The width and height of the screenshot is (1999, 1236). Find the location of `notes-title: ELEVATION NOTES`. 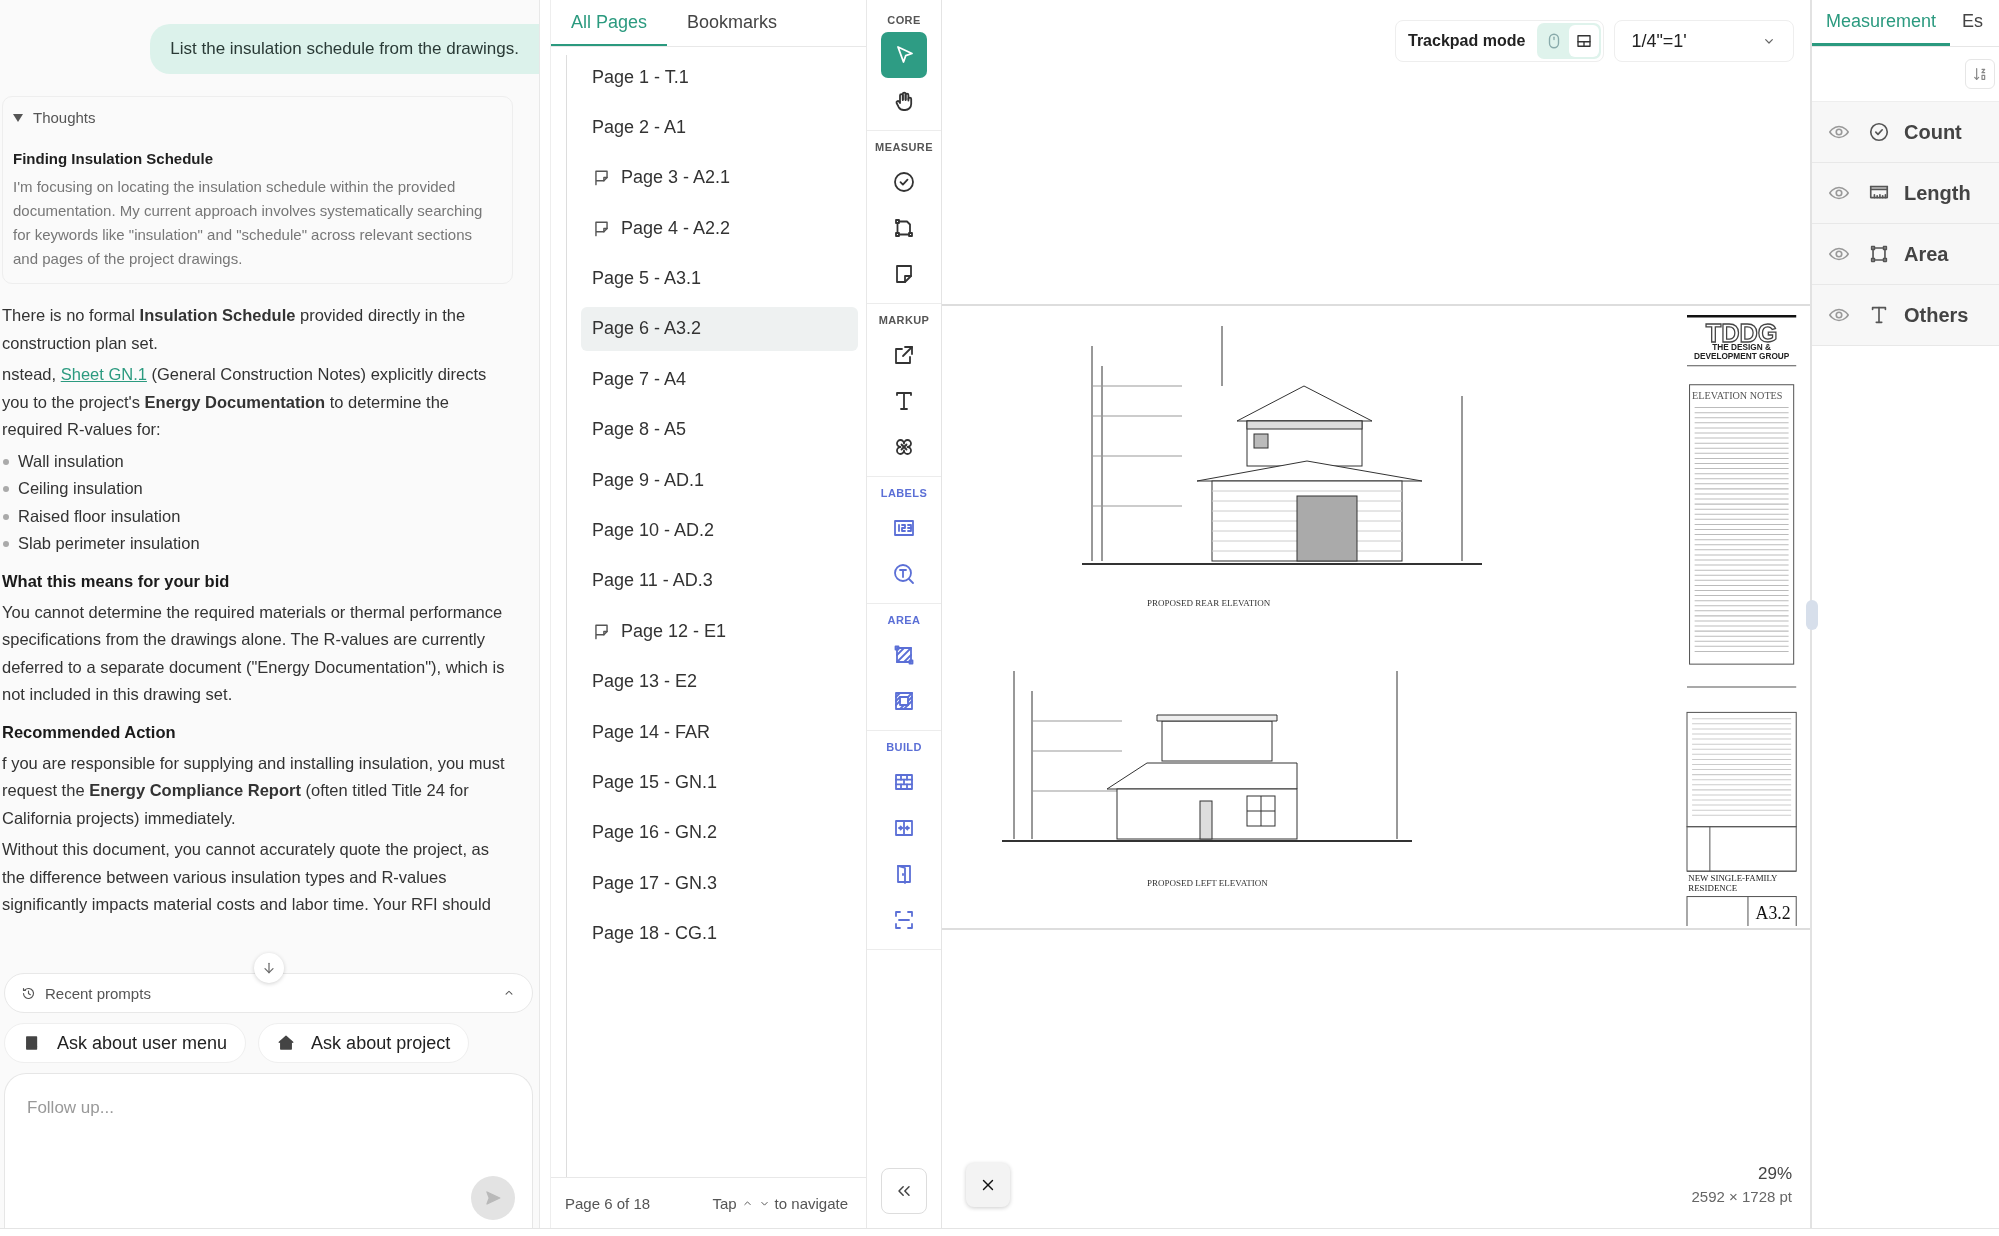

notes-title: ELEVATION NOTES is located at coordinates (1737, 395).